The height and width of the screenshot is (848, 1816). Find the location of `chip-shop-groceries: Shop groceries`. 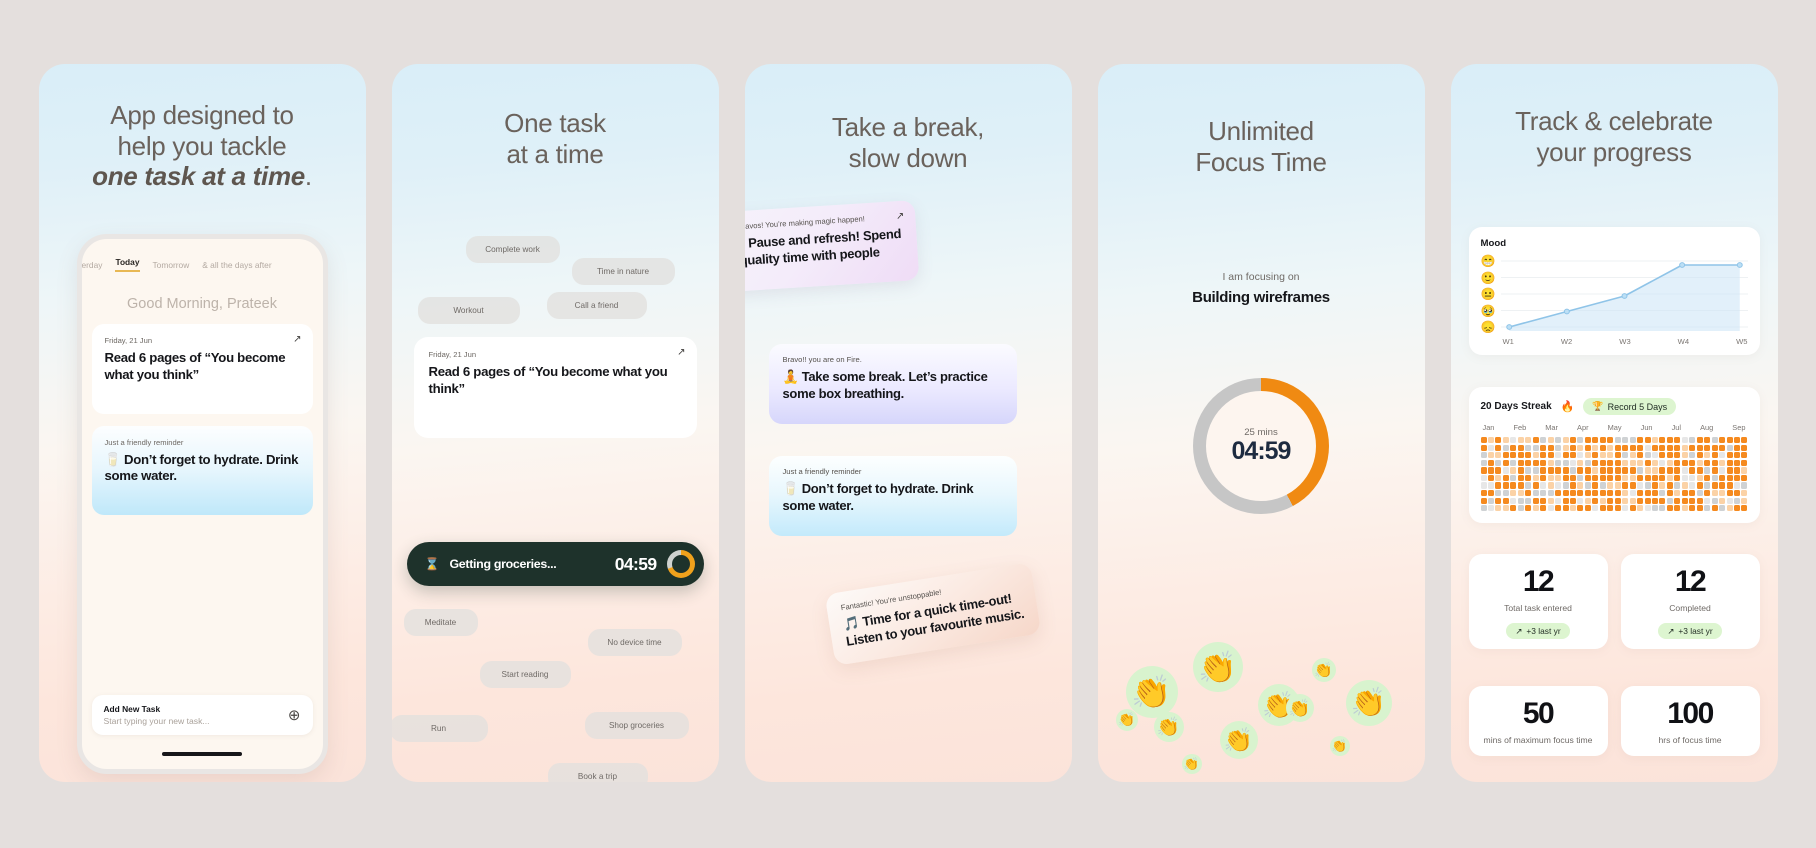

chip-shop-groceries: Shop groceries is located at coordinates (636, 725).